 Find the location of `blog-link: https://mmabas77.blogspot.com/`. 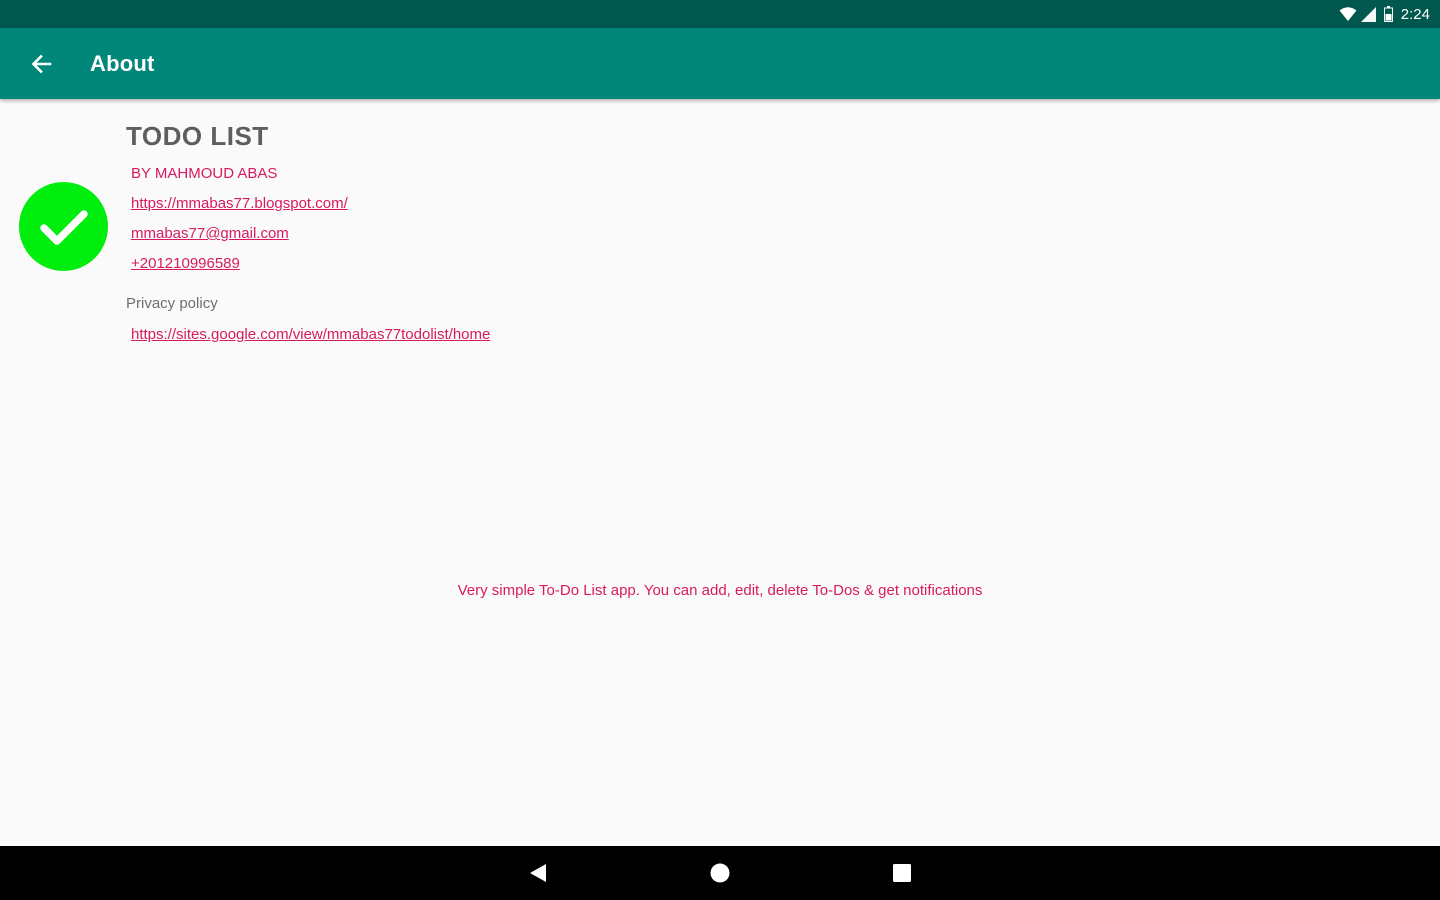

blog-link: https://mmabas77.blogspot.com/ is located at coordinates (239, 203).